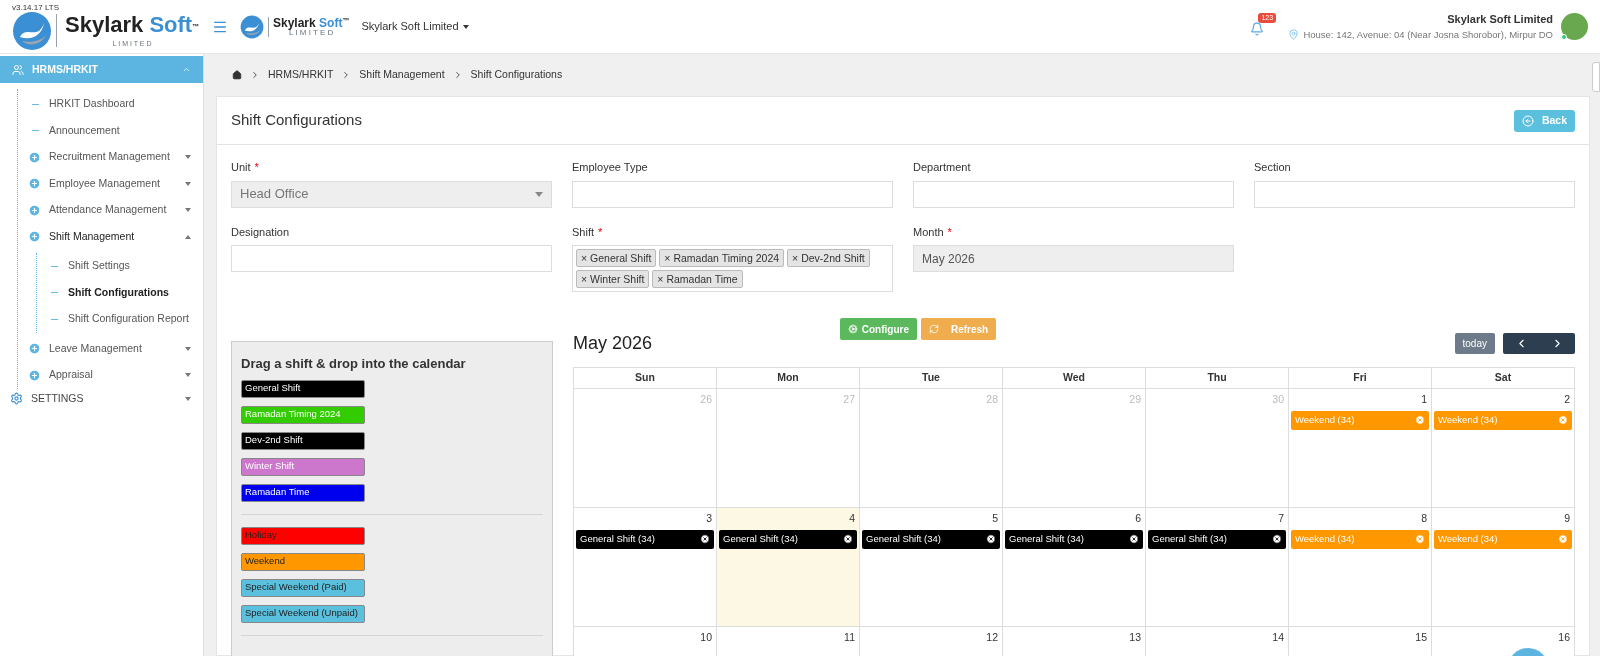 The image size is (1600, 656). I want to click on field-label: Department, so click(942, 167).